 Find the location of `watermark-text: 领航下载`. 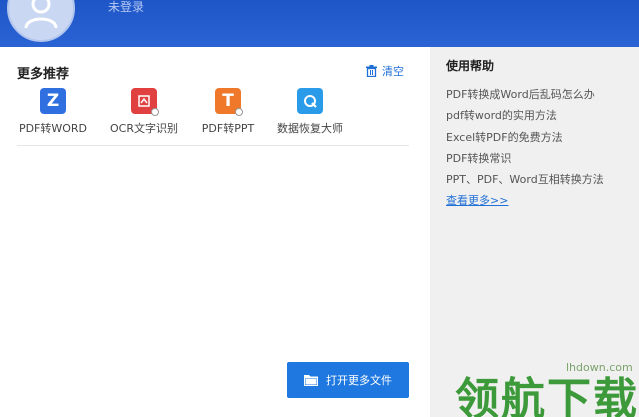

watermark-text: 领航下载 is located at coordinates (547, 395).